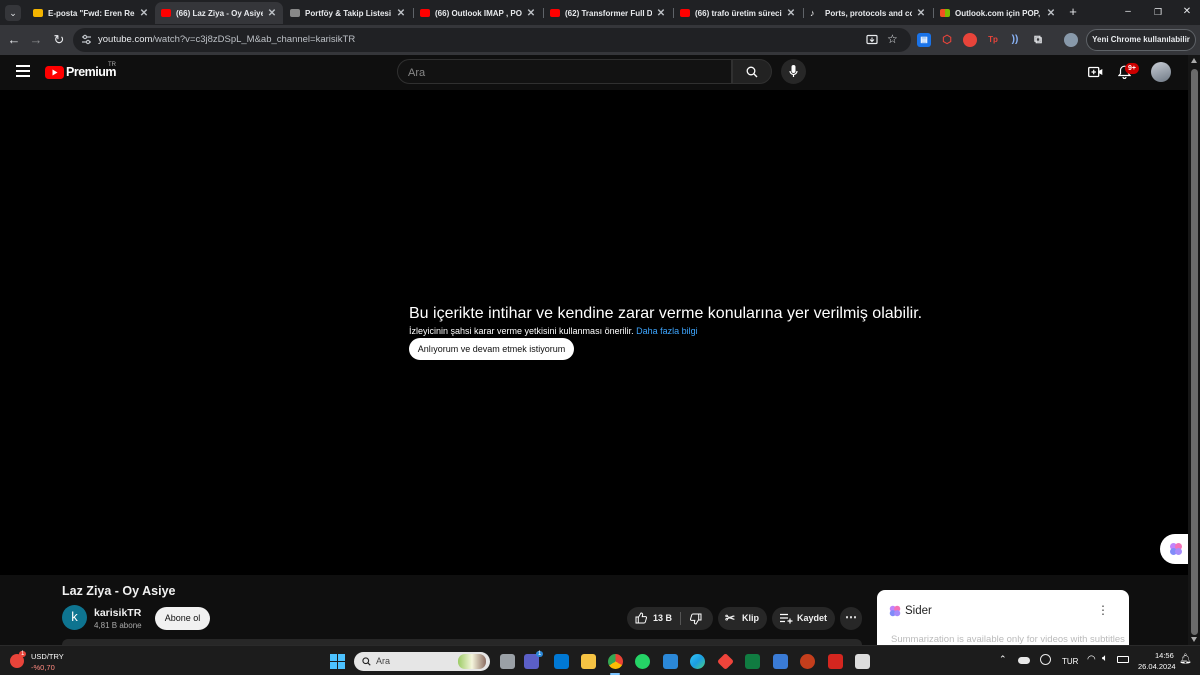 The image size is (1200, 675). I want to click on browser-tab-trafo: (66) trafo üretim süreci - ✕, so click(738, 13).